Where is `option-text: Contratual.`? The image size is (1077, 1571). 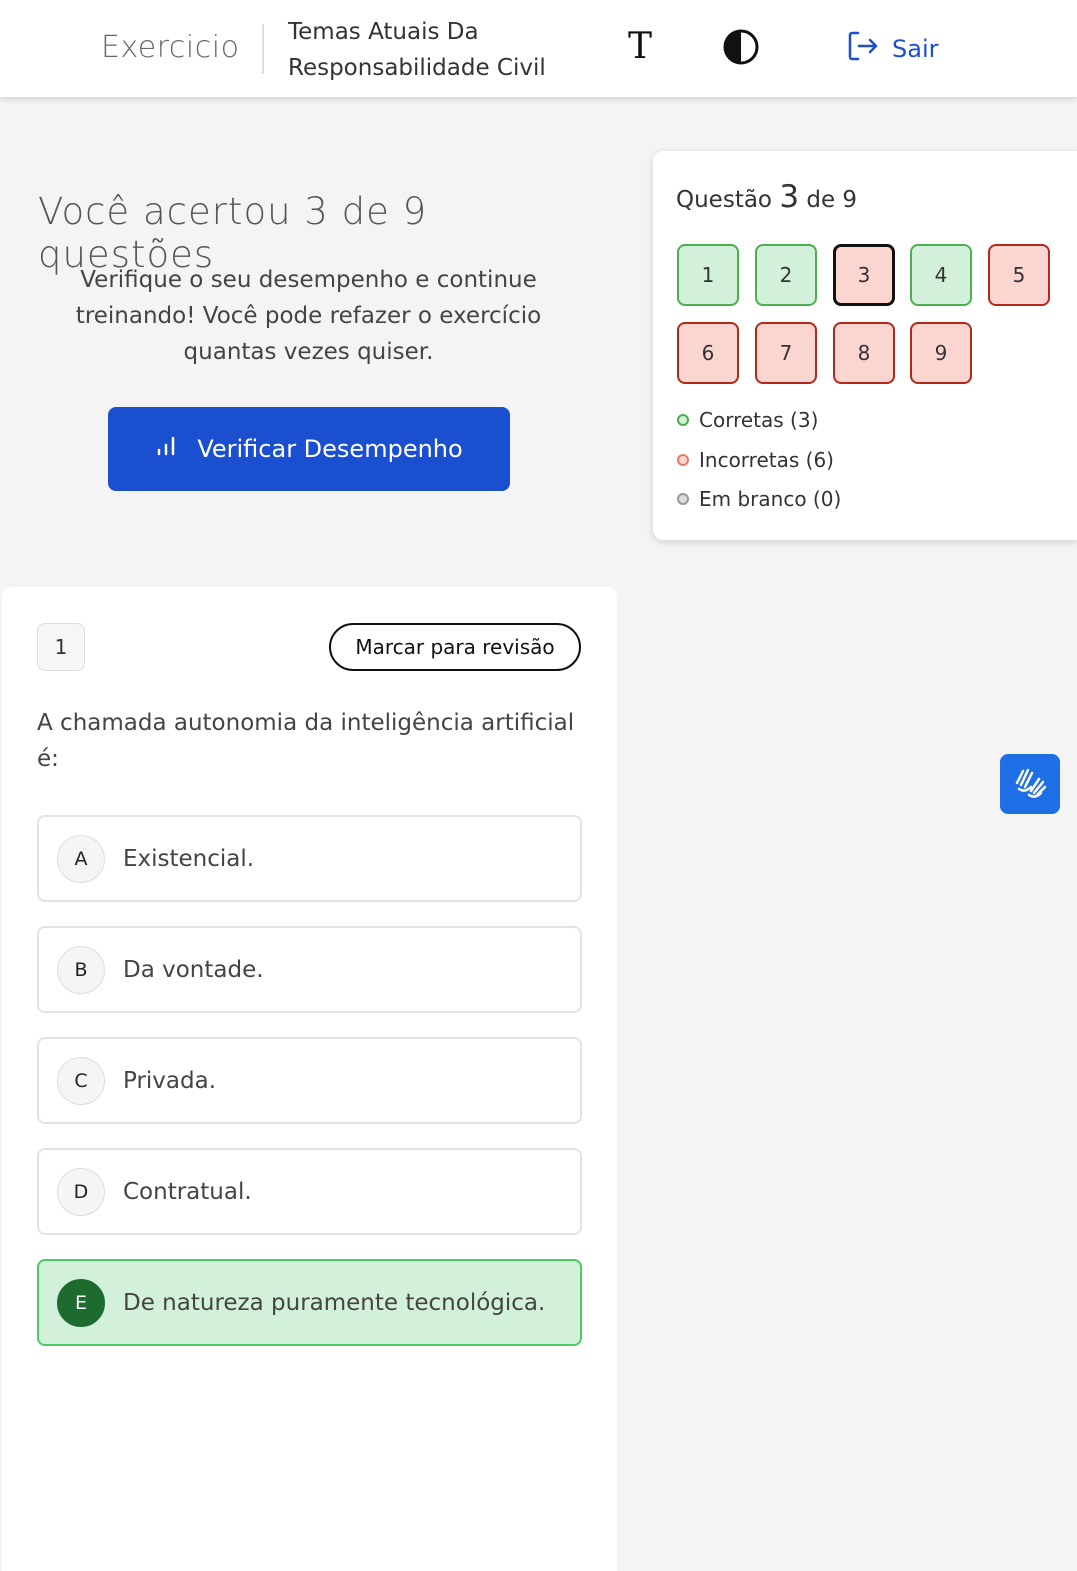 option-text: Contratual. is located at coordinates (187, 1191).